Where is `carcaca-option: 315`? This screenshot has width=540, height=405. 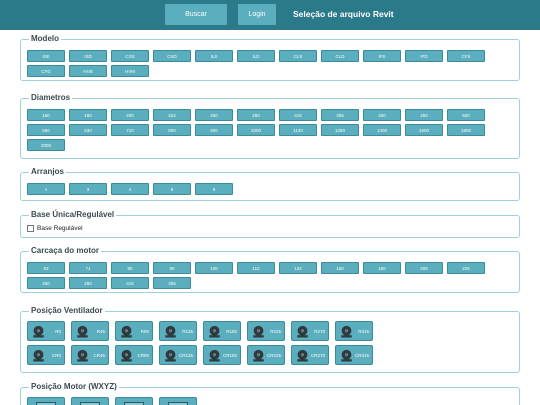 carcaca-option: 315 is located at coordinates (130, 283).